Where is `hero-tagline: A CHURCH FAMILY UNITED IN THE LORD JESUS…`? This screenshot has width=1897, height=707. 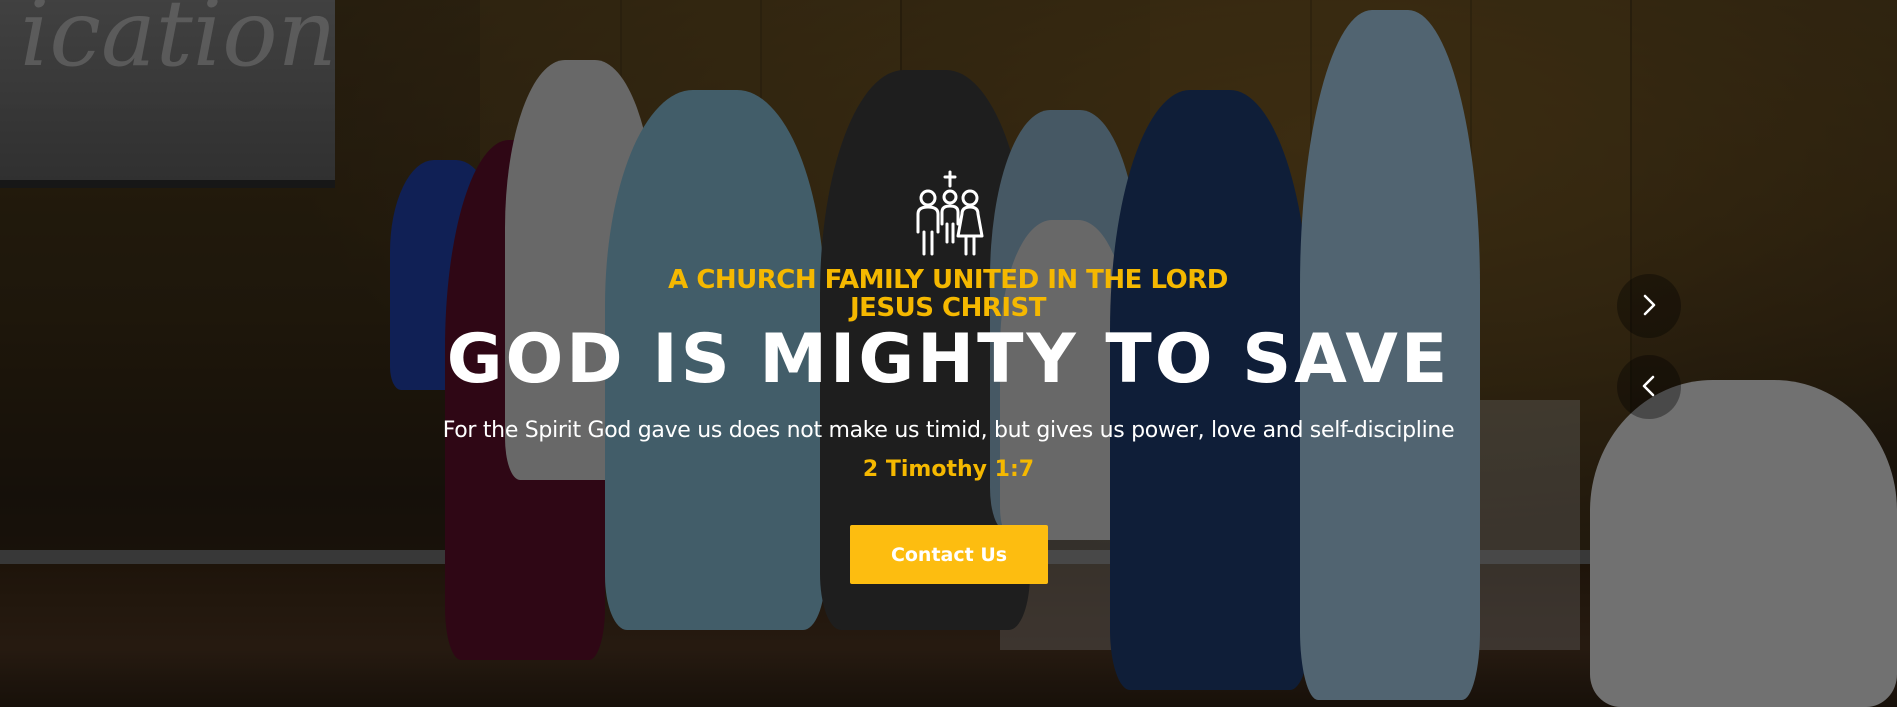 hero-tagline: A CHURCH FAMILY UNITED IN THE LORD JESUS… is located at coordinates (948, 294).